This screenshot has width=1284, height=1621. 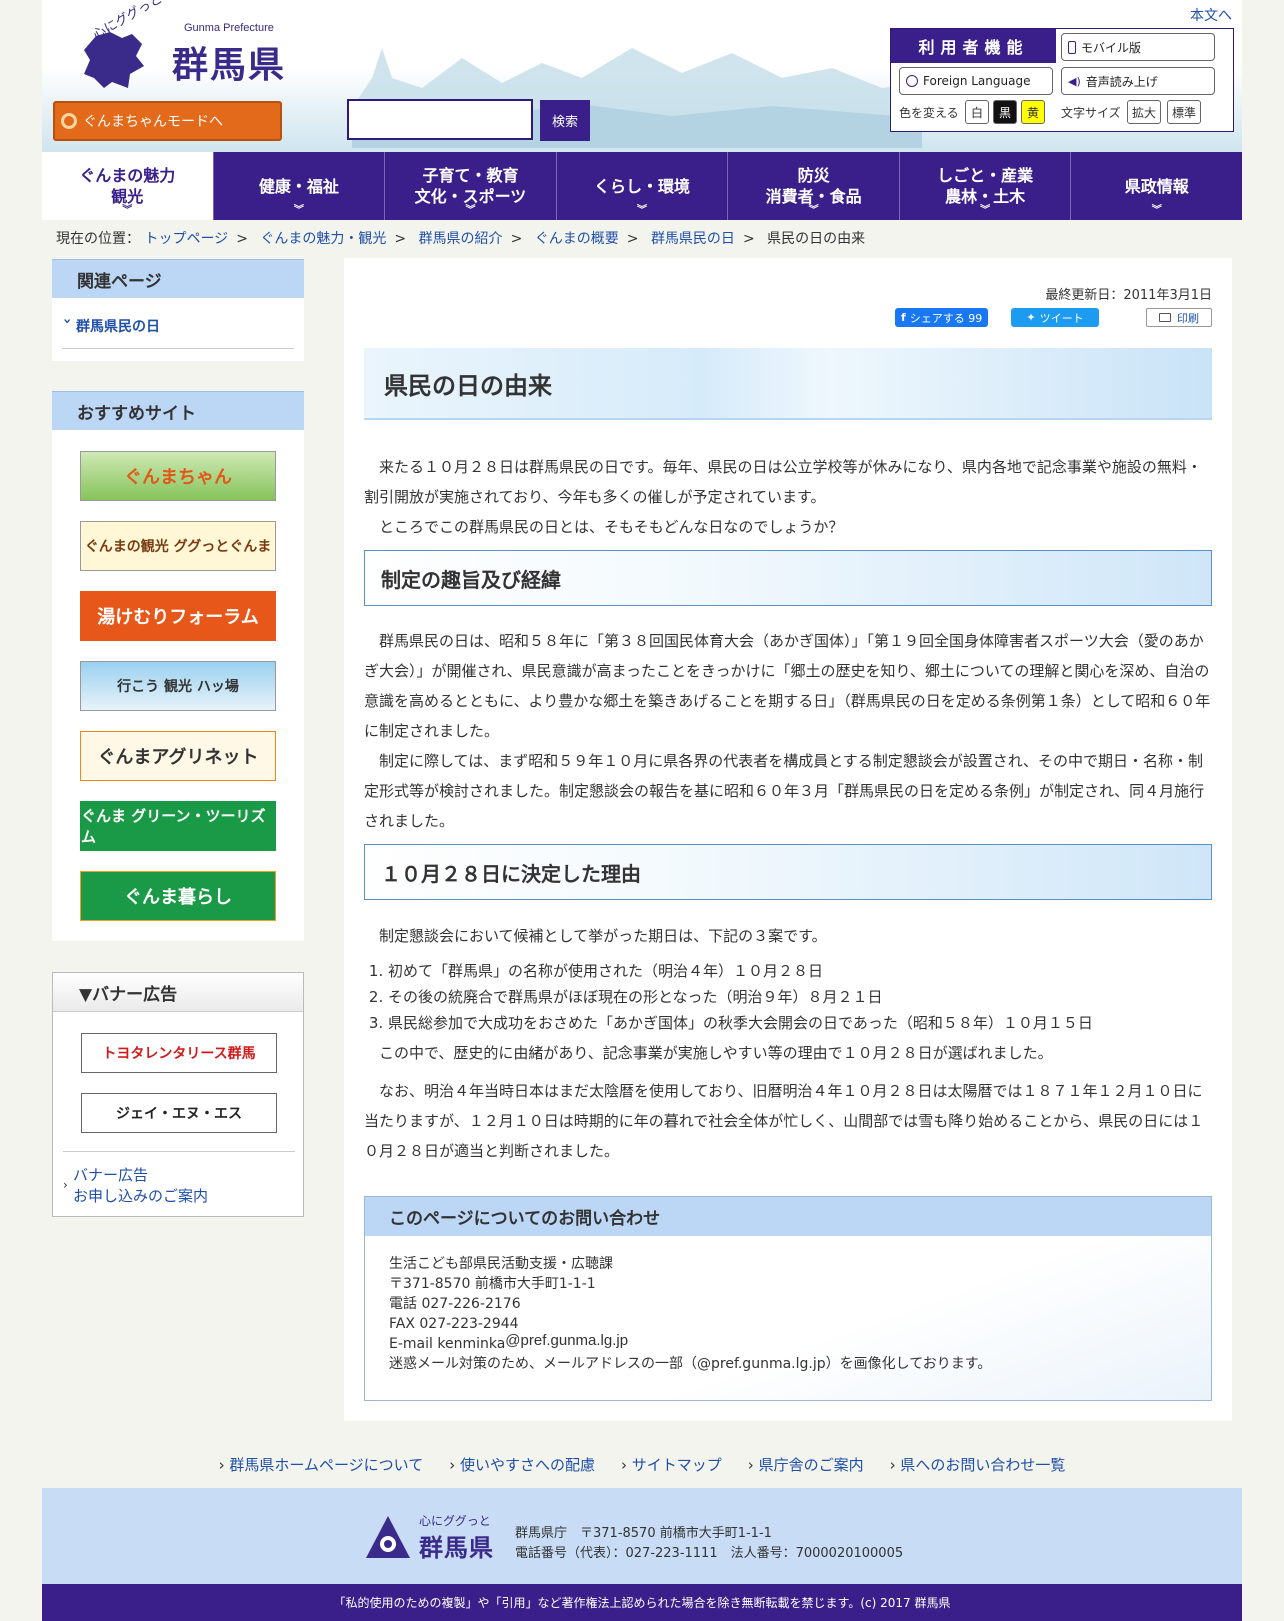 I want to click on breadcrumb-link: ぐんまの魅力・観光, so click(x=323, y=239).